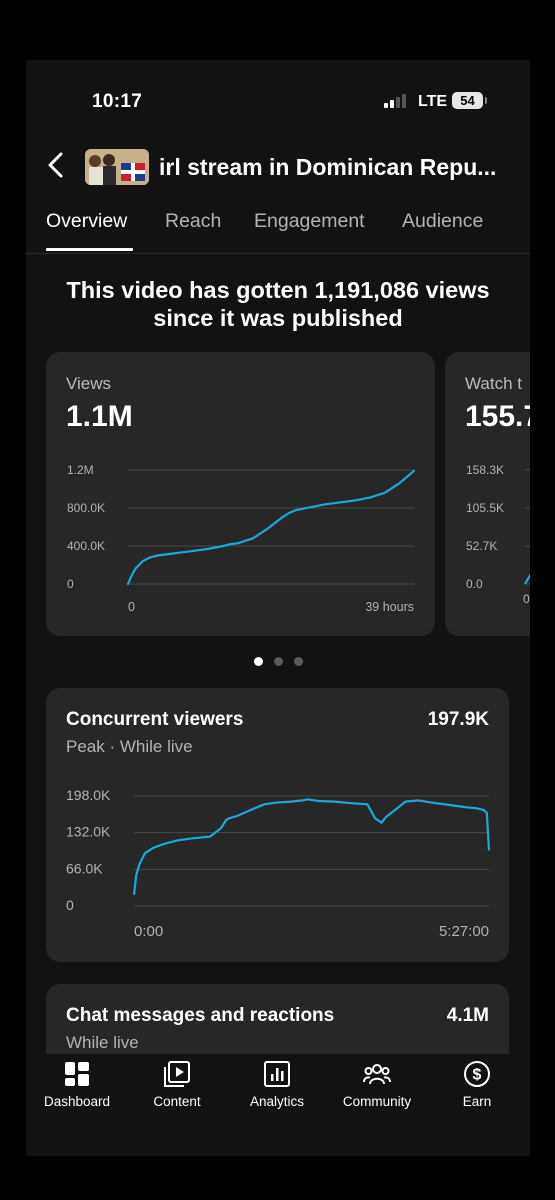  Describe the element at coordinates (86, 508) in the screenshot. I see `y-tick-label: 800.0K` at that location.